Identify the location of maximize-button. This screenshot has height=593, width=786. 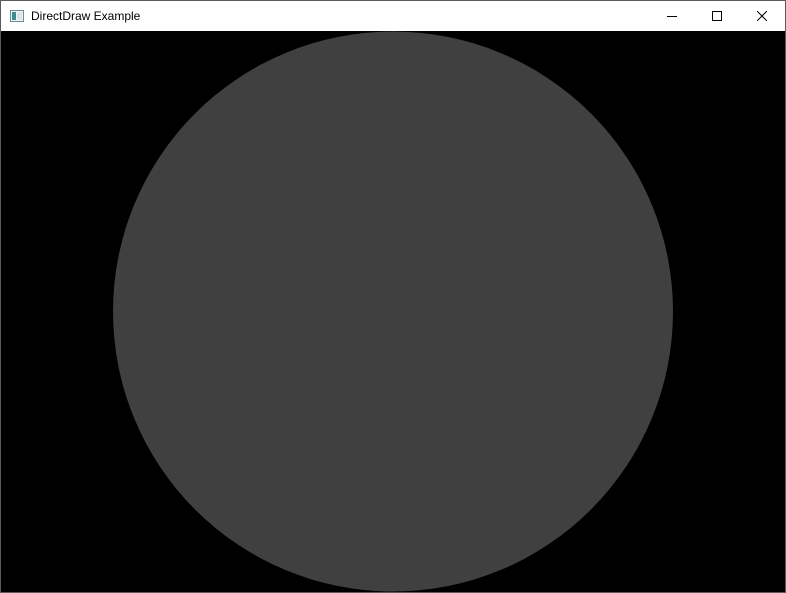
(717, 16).